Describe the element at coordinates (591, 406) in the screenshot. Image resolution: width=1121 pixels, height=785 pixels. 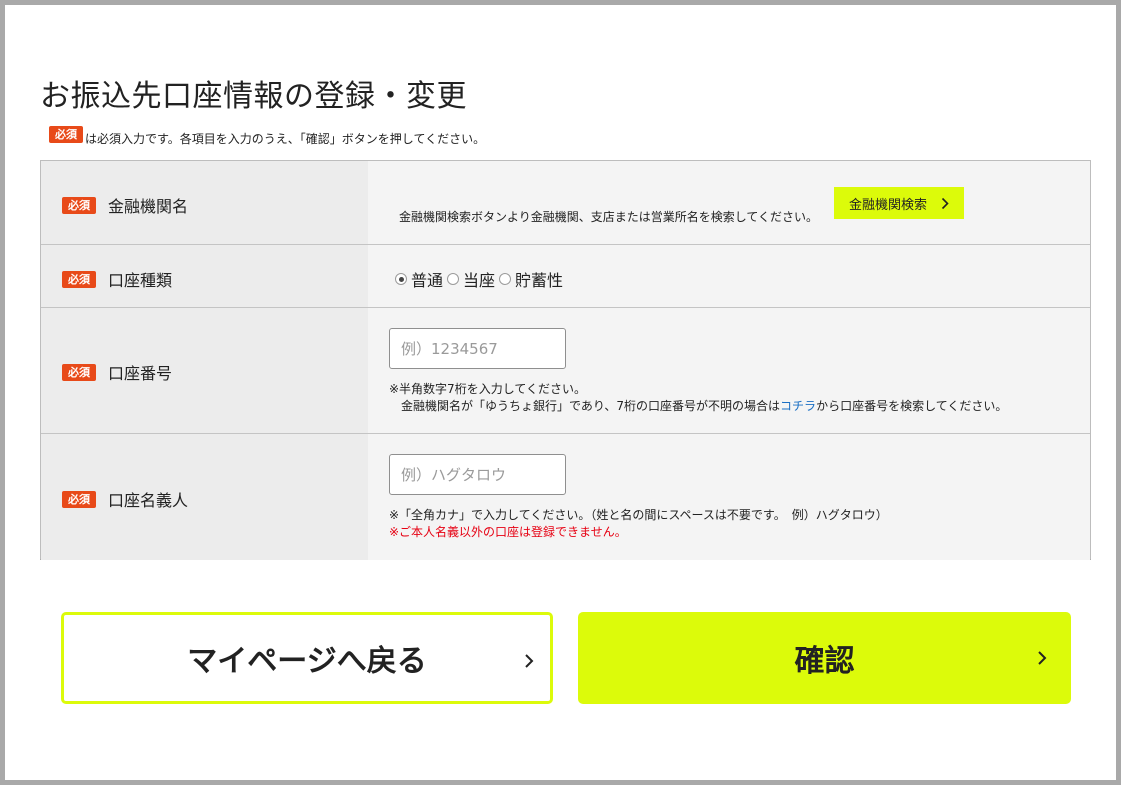
I see `yucho-help-before: 金融機関名が「ゆうちょ銀行」であり、7桁の口座番号が不明の場合は` at that location.